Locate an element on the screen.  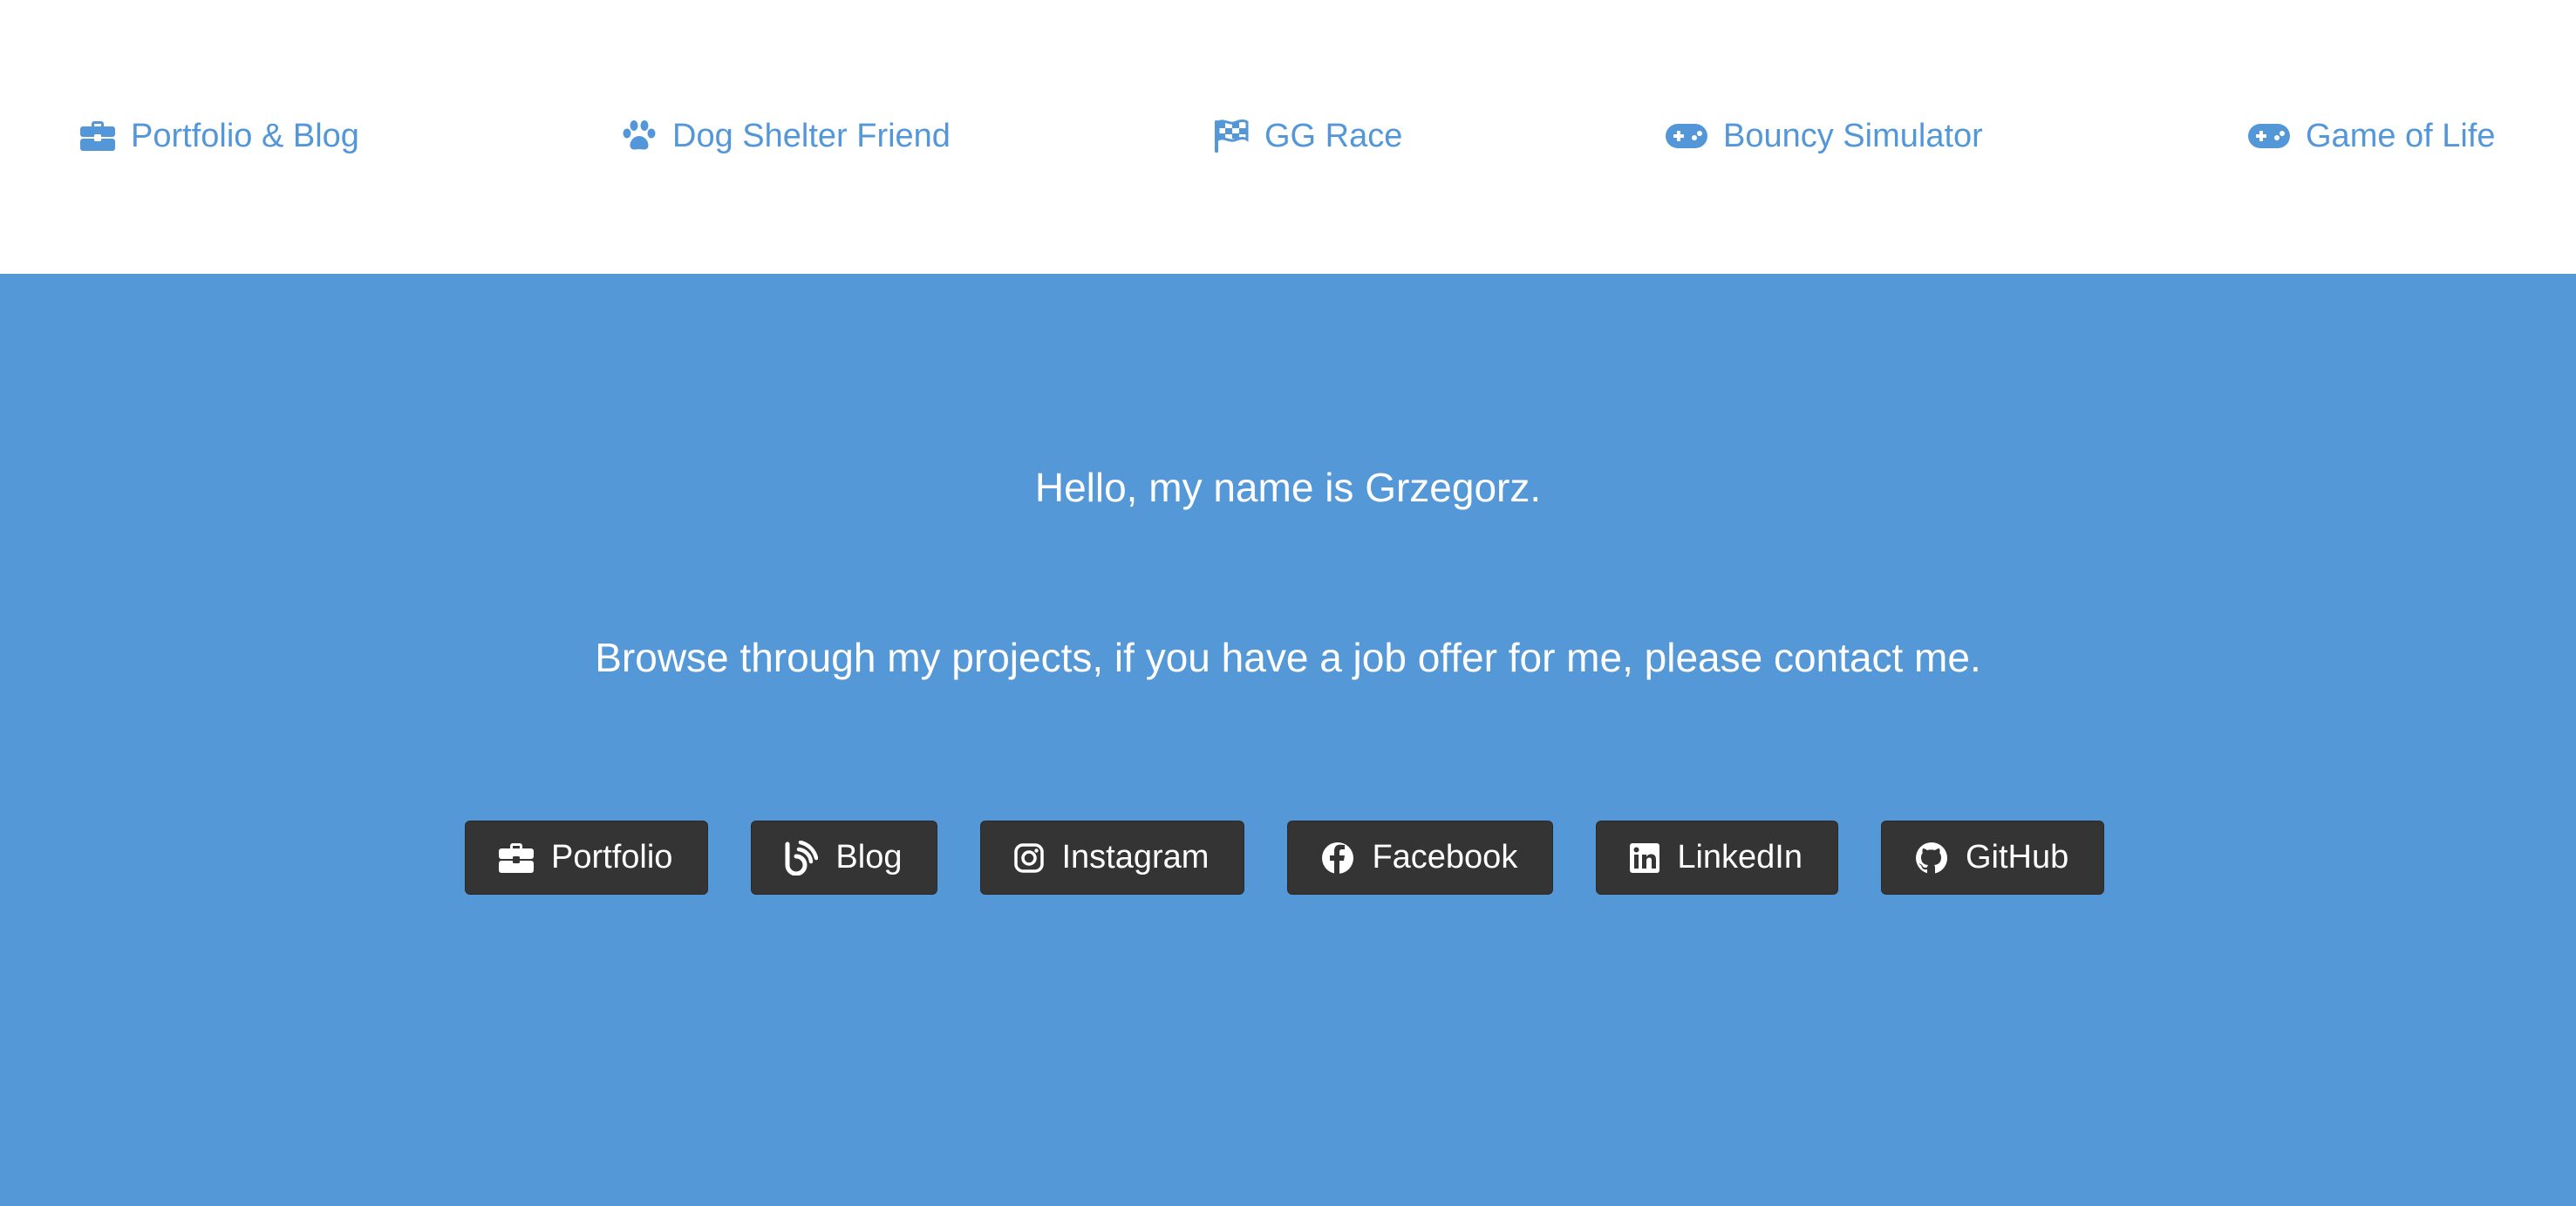
github-icon is located at coordinates (1932, 858).